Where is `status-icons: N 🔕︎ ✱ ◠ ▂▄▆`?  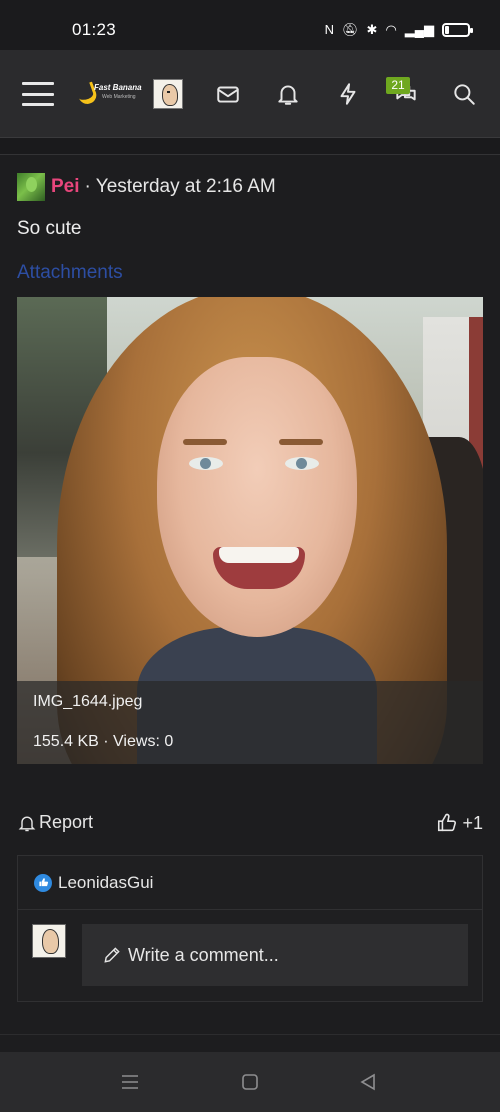
status-icons: N 🔕︎ ✱ ◠ ▂▄▆ is located at coordinates (398, 30).